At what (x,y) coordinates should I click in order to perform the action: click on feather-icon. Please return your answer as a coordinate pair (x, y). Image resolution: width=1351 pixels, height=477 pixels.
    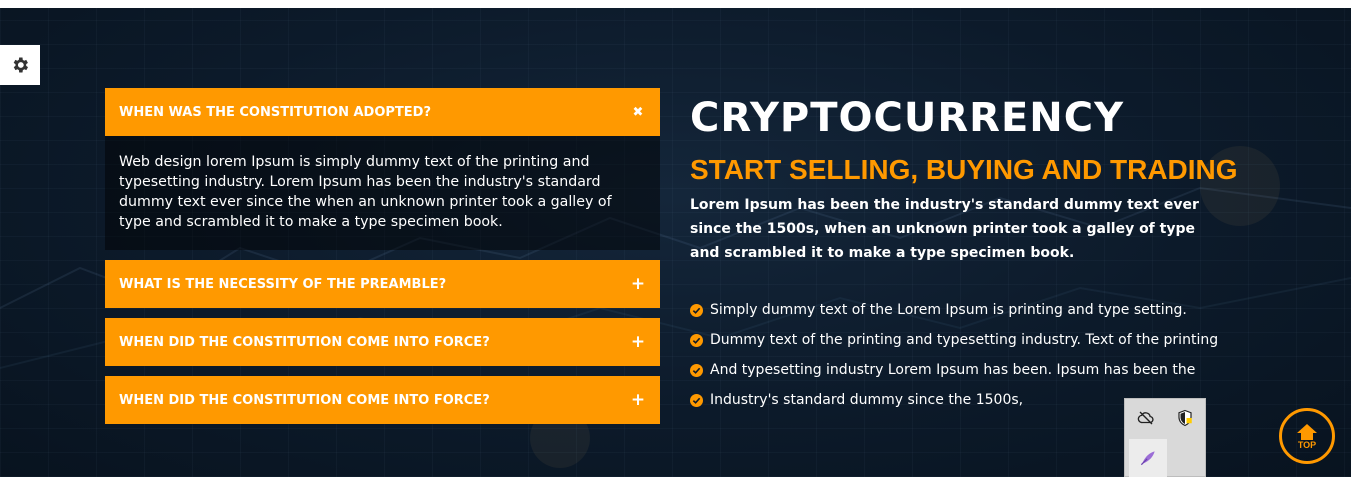
    Looking at the image, I should click on (1148, 458).